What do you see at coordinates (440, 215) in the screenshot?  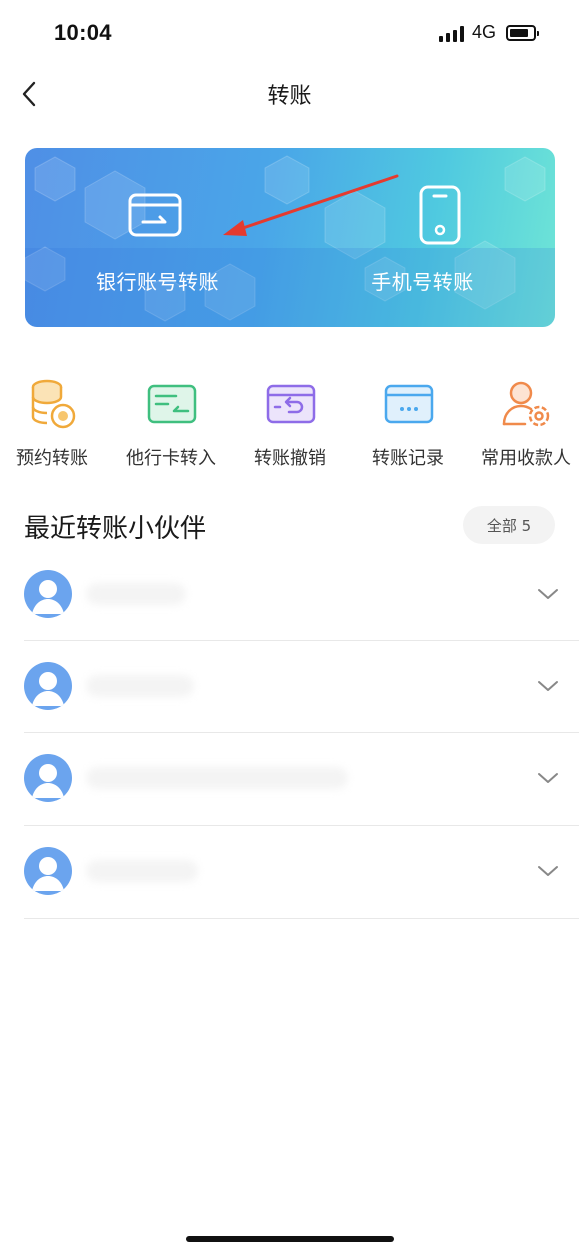 I see `mobile-phone-icon` at bounding box center [440, 215].